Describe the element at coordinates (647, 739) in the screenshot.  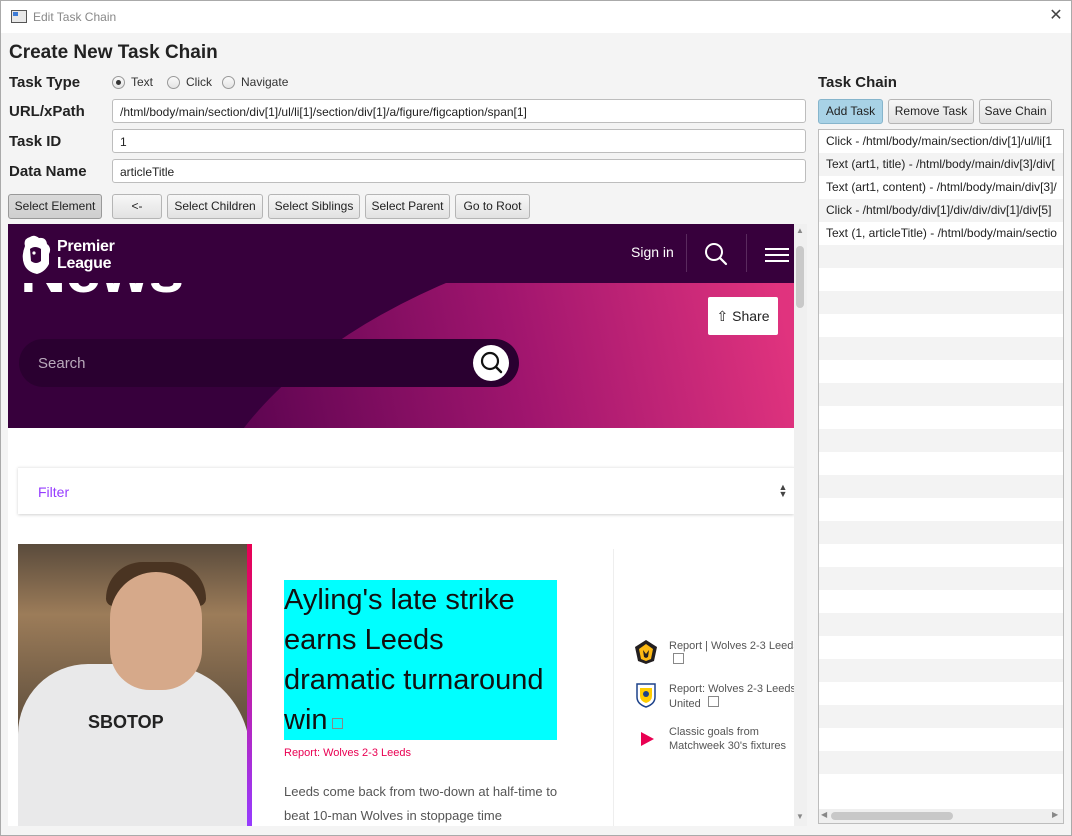
I see `play-icon` at that location.